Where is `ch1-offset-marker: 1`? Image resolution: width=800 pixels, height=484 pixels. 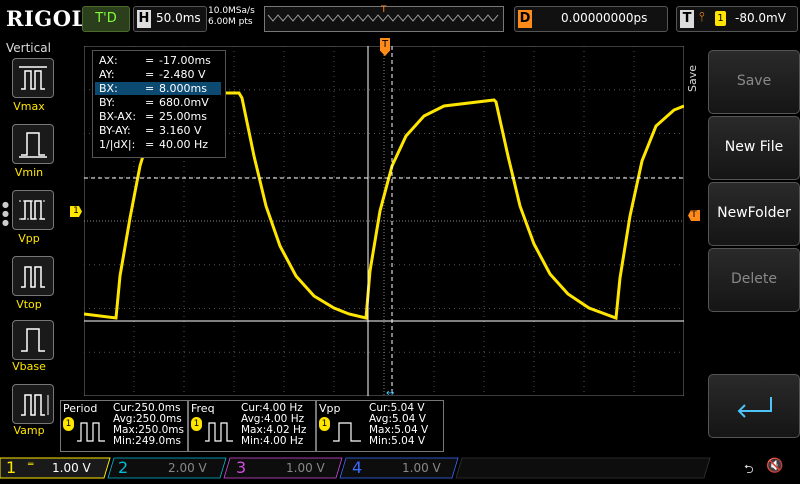 ch1-offset-marker: 1 is located at coordinates (76, 211).